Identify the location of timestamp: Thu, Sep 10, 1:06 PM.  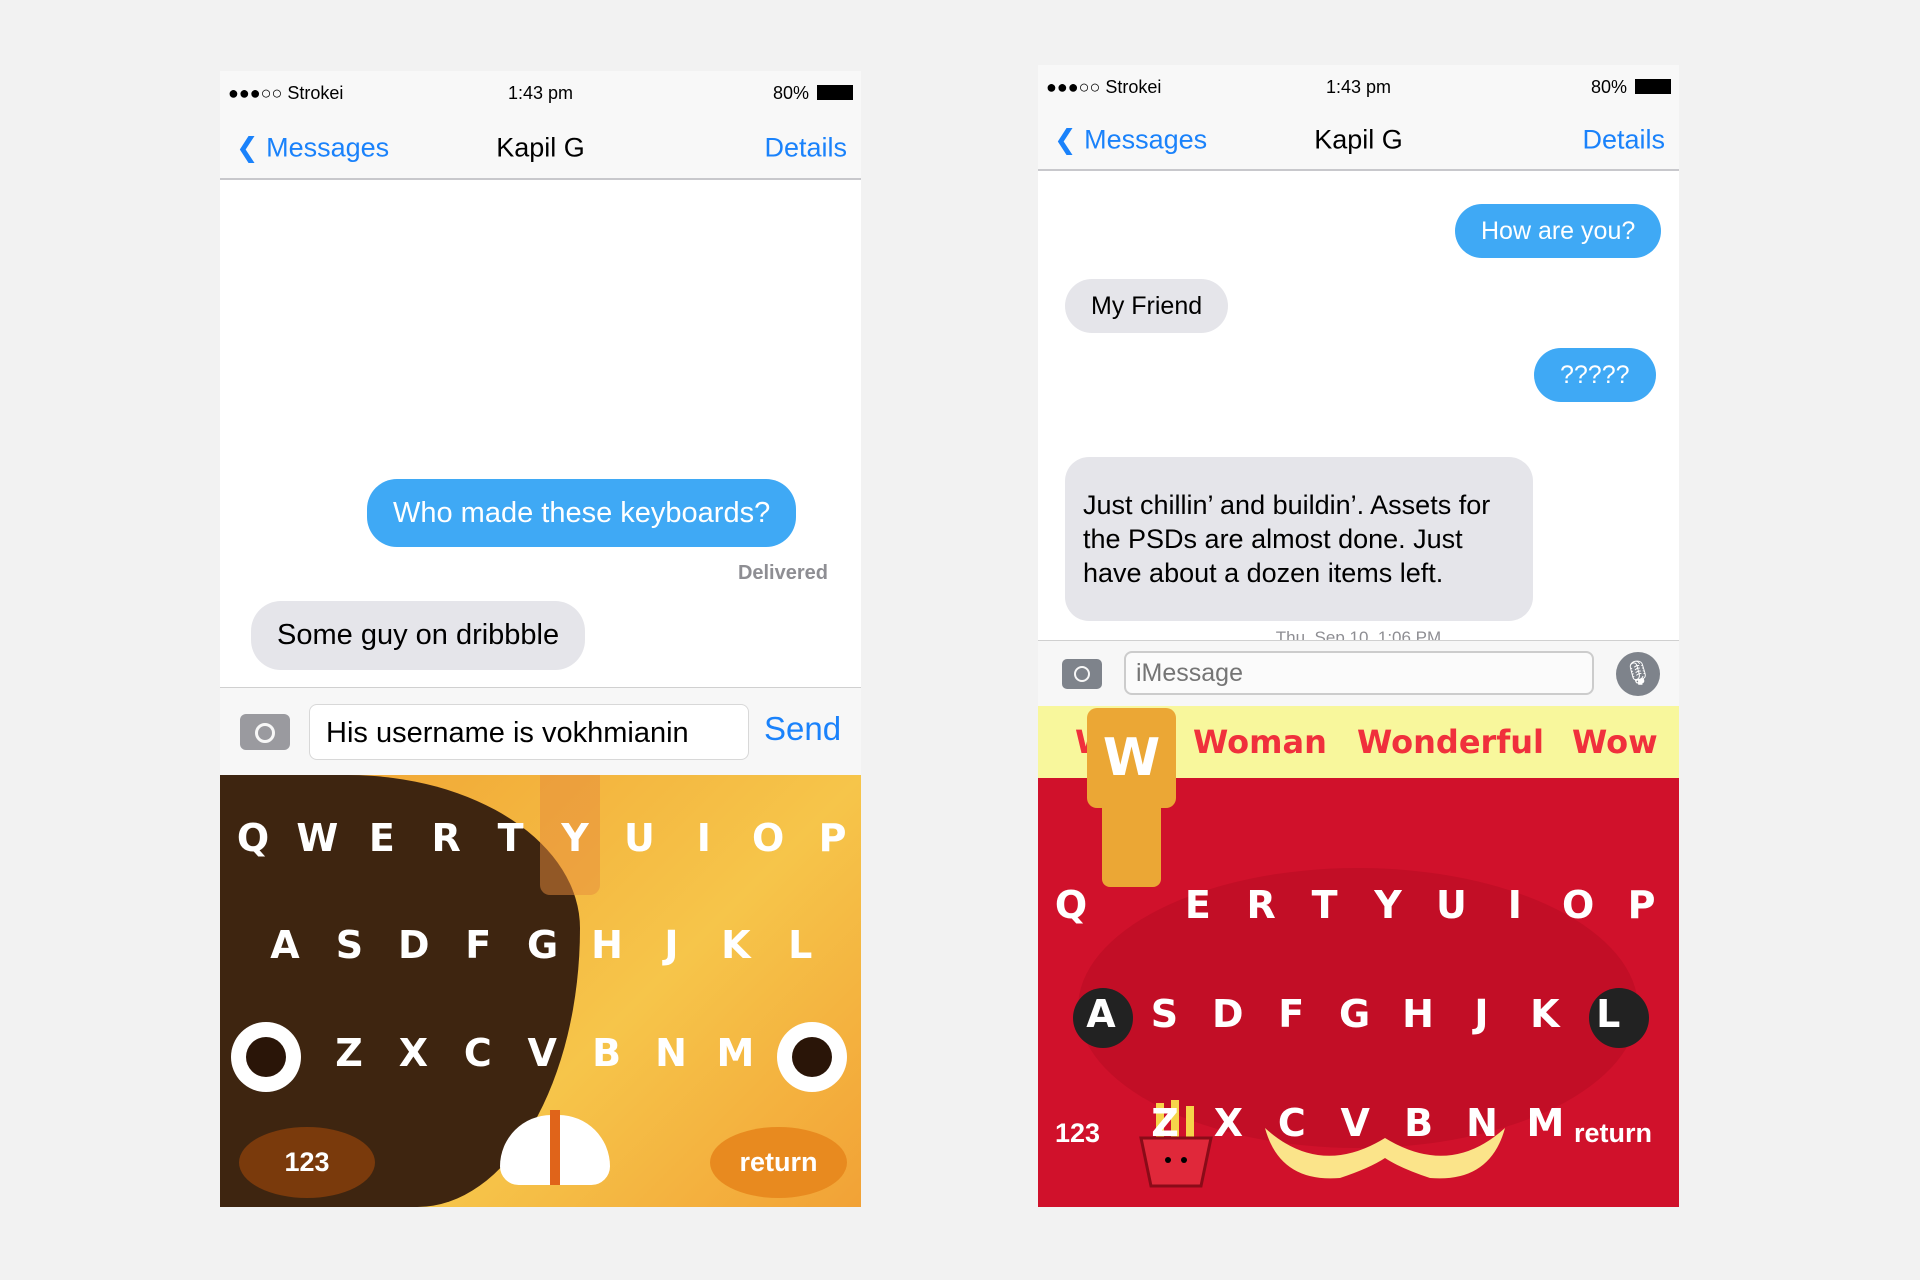
(1358, 634).